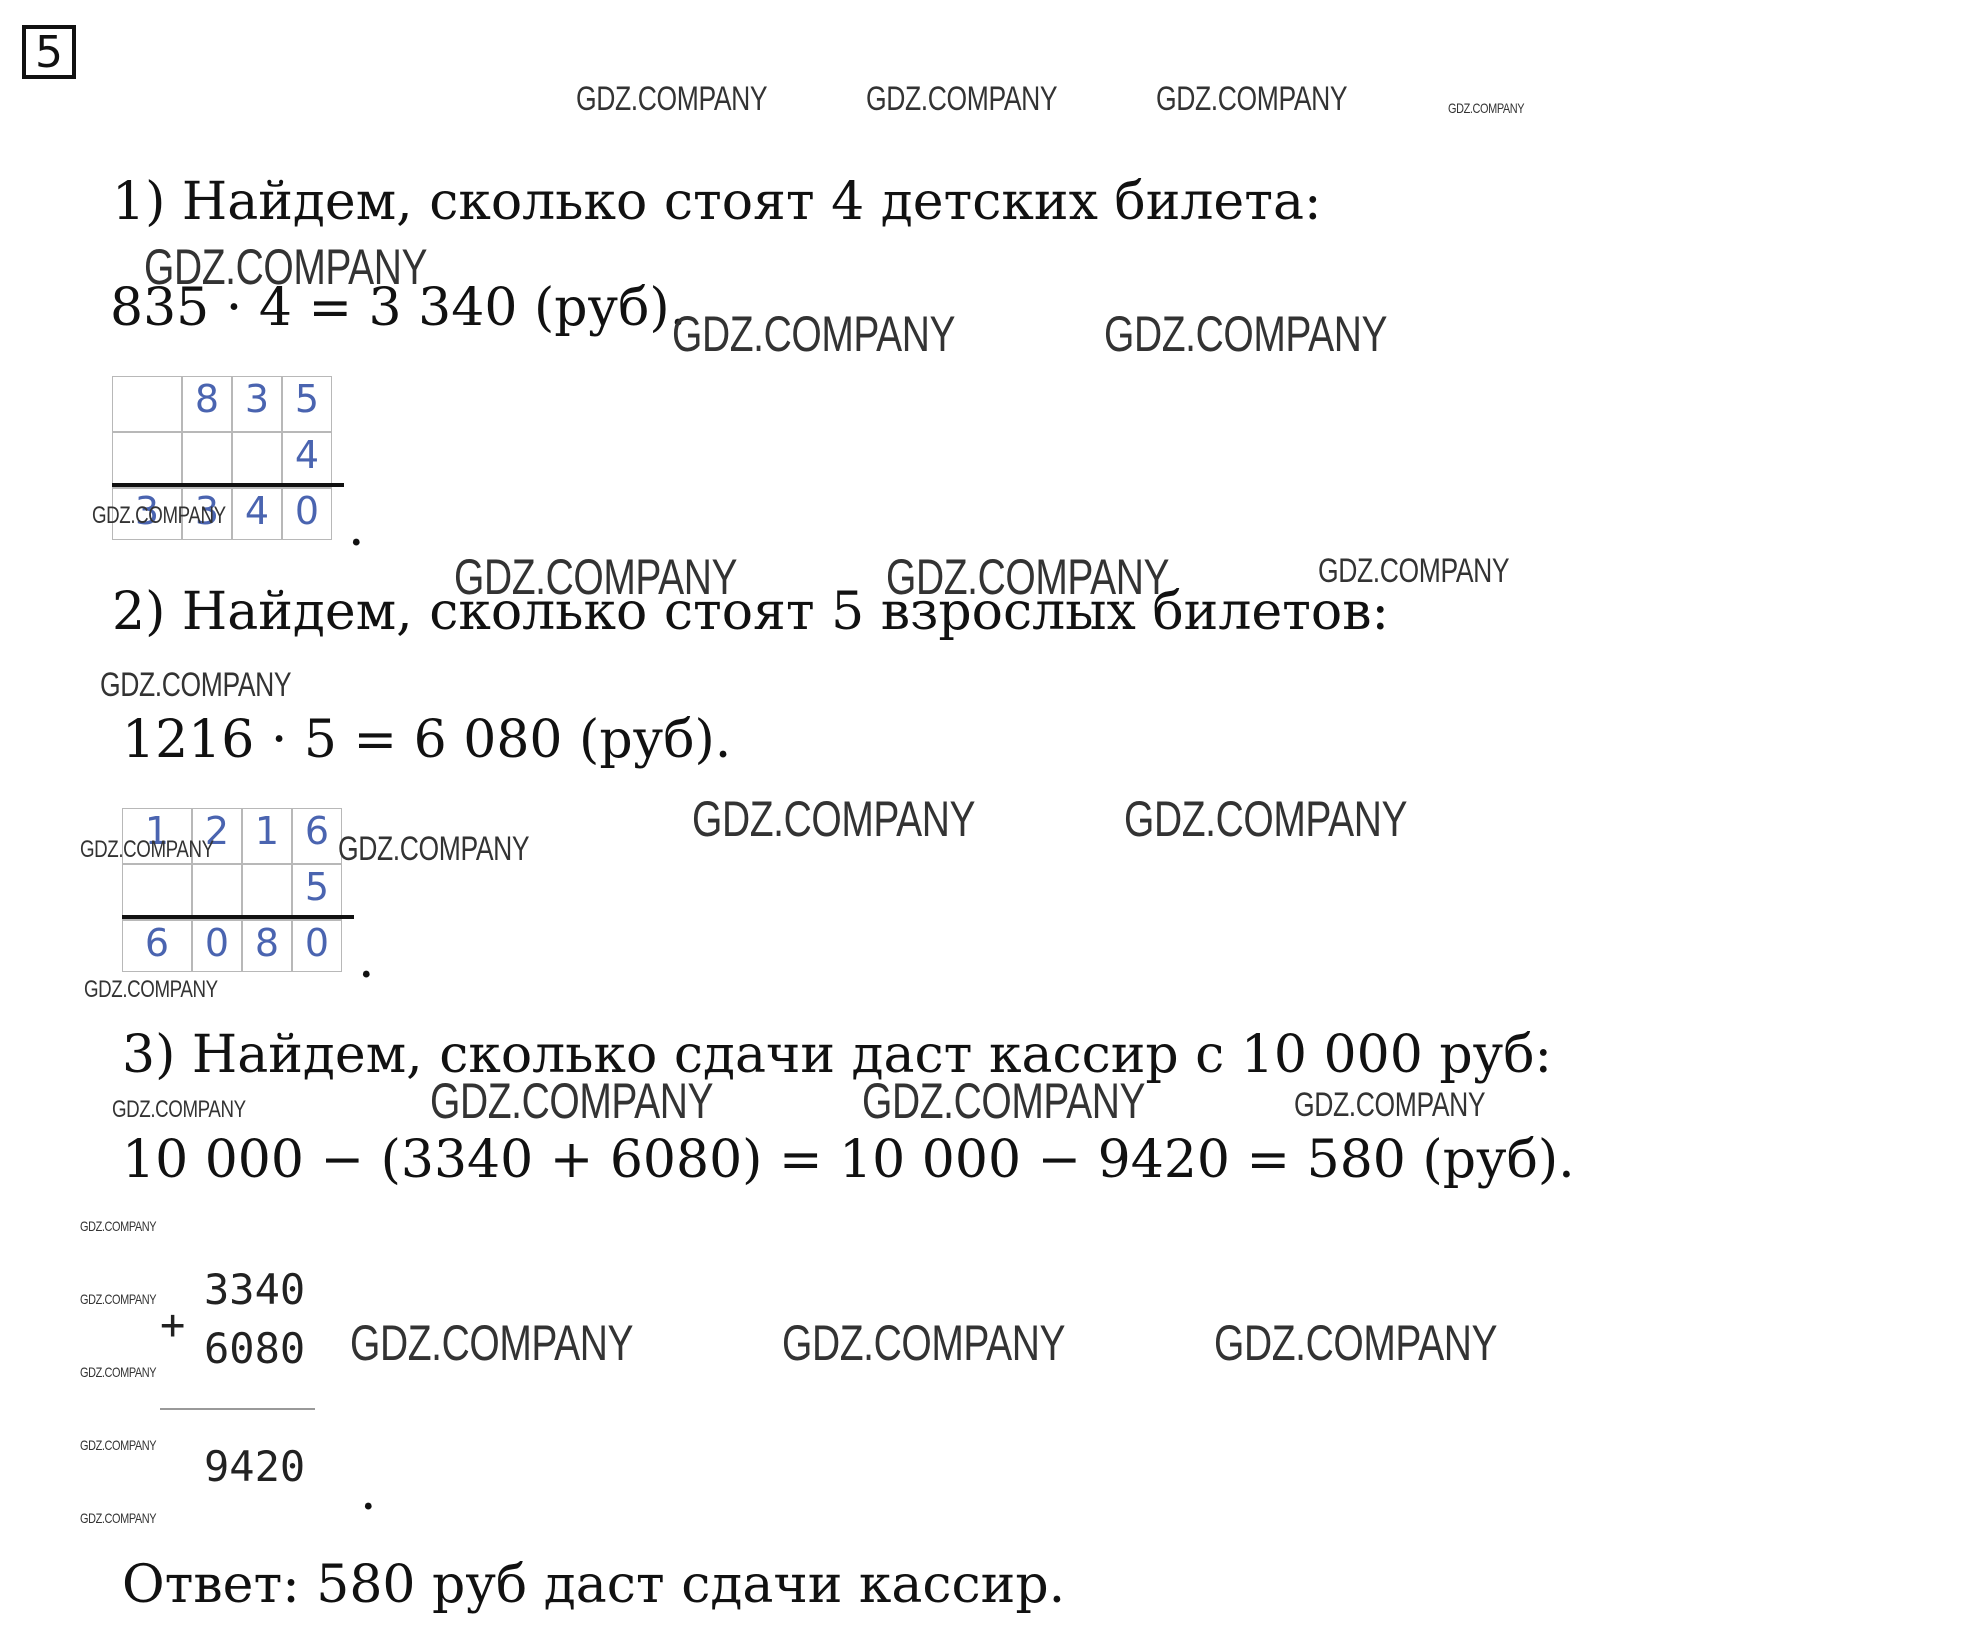 The height and width of the screenshot is (1628, 1977). What do you see at coordinates (238, 917) in the screenshot?
I see `step2-grid-rule` at bounding box center [238, 917].